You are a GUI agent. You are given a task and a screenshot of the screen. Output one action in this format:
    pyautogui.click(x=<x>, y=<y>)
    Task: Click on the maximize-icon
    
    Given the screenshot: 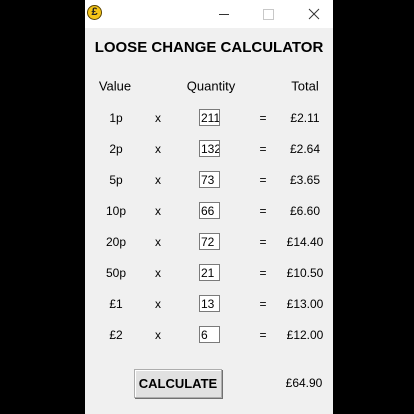 What is the action you would take?
    pyautogui.click(x=268, y=14)
    